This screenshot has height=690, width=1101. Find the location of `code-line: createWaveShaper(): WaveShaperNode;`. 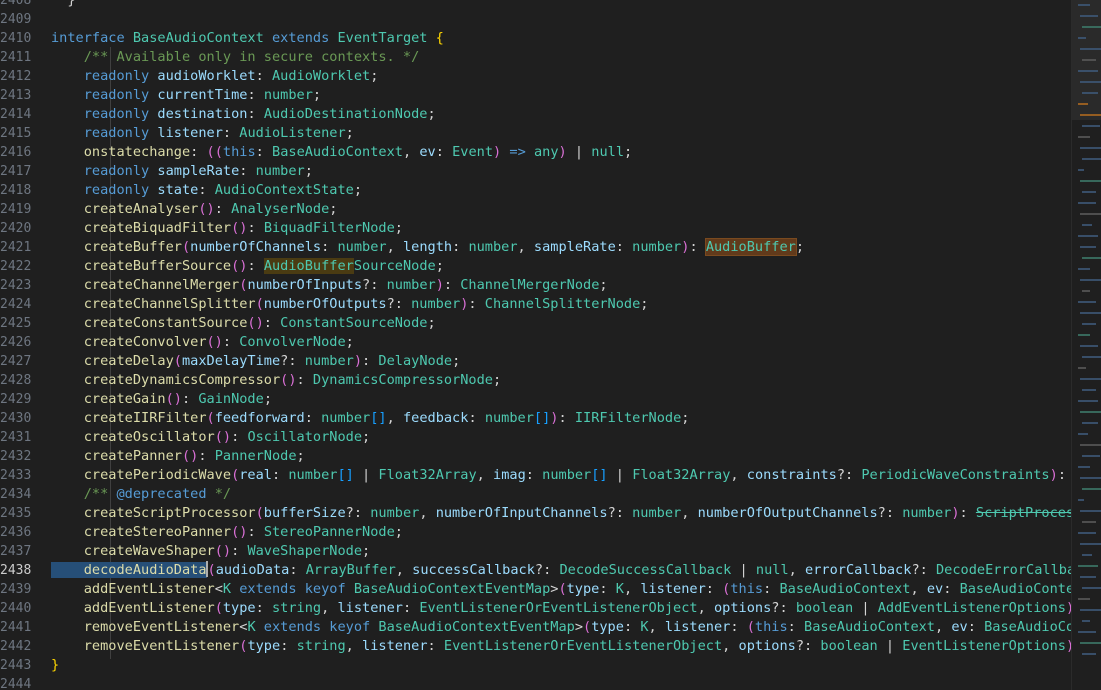

code-line: createWaveShaper(): WaveShaperNode; is located at coordinates (210, 551).